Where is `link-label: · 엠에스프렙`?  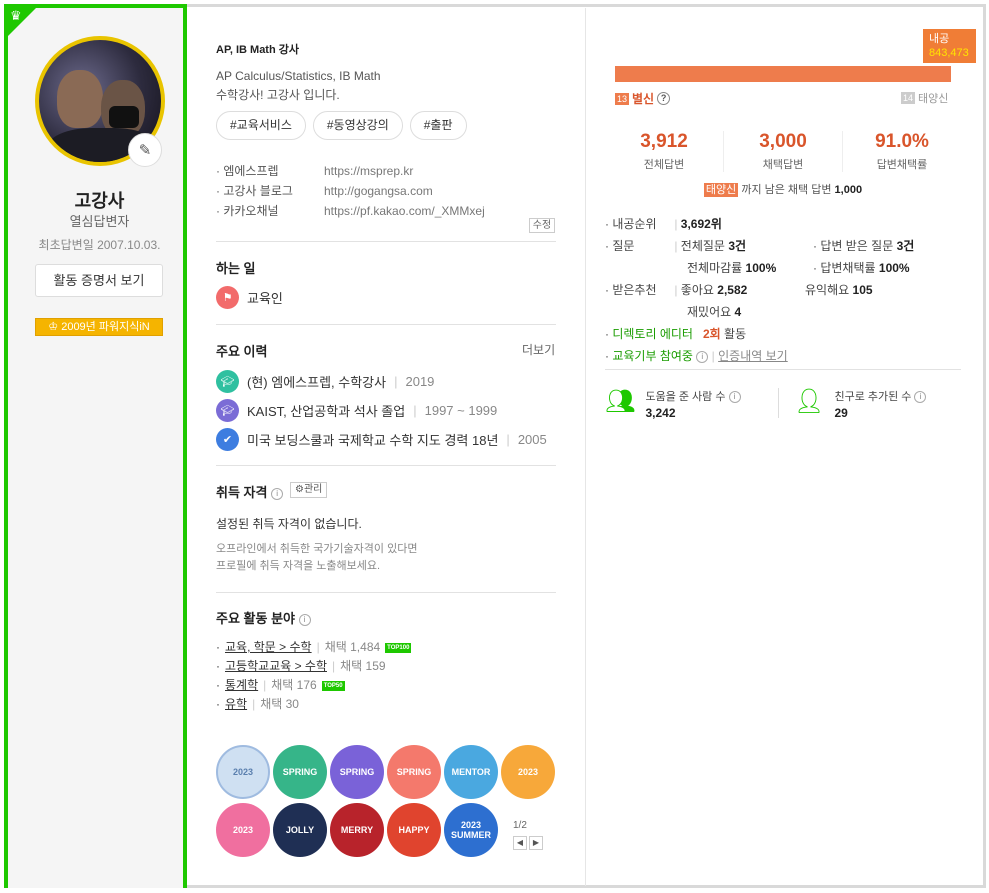
link-label: · 엠에스프렙 is located at coordinates (247, 171).